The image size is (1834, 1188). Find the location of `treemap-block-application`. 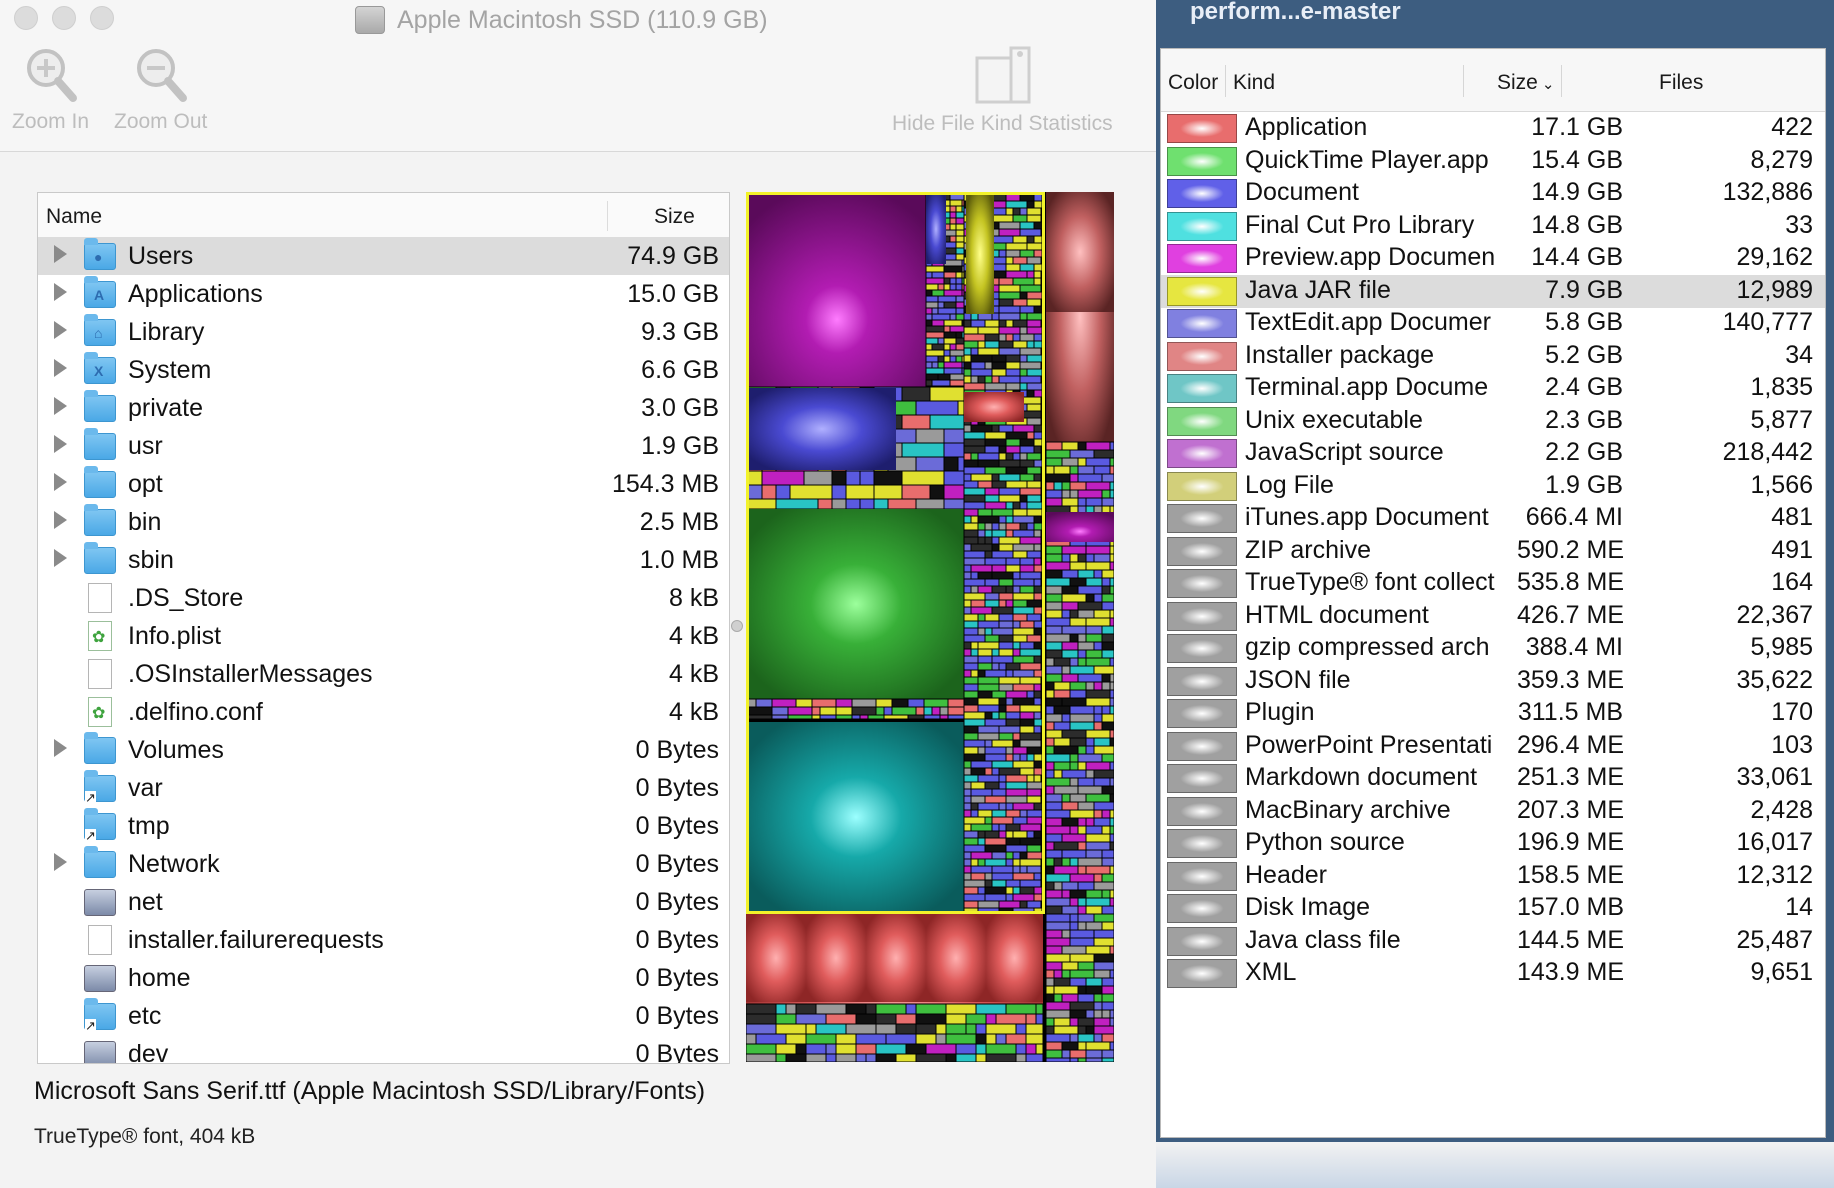

treemap-block-application is located at coordinates (836, 958).